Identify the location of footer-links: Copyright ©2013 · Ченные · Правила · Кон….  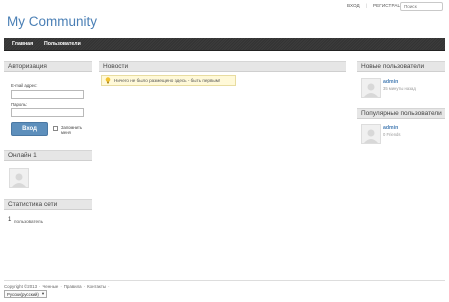
(57, 286).